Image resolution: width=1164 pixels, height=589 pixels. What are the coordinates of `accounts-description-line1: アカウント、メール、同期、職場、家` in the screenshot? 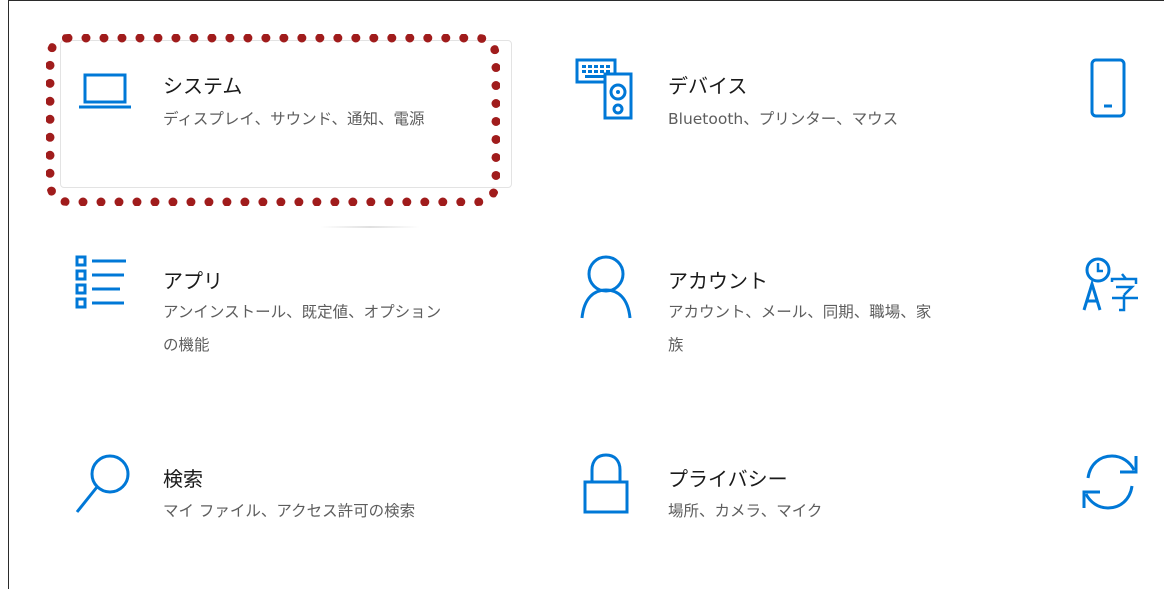 It's located at (800, 312).